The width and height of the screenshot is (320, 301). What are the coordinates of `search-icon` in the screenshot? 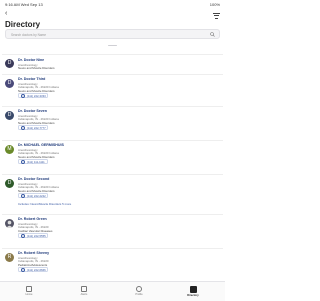 It's located at (212, 34).